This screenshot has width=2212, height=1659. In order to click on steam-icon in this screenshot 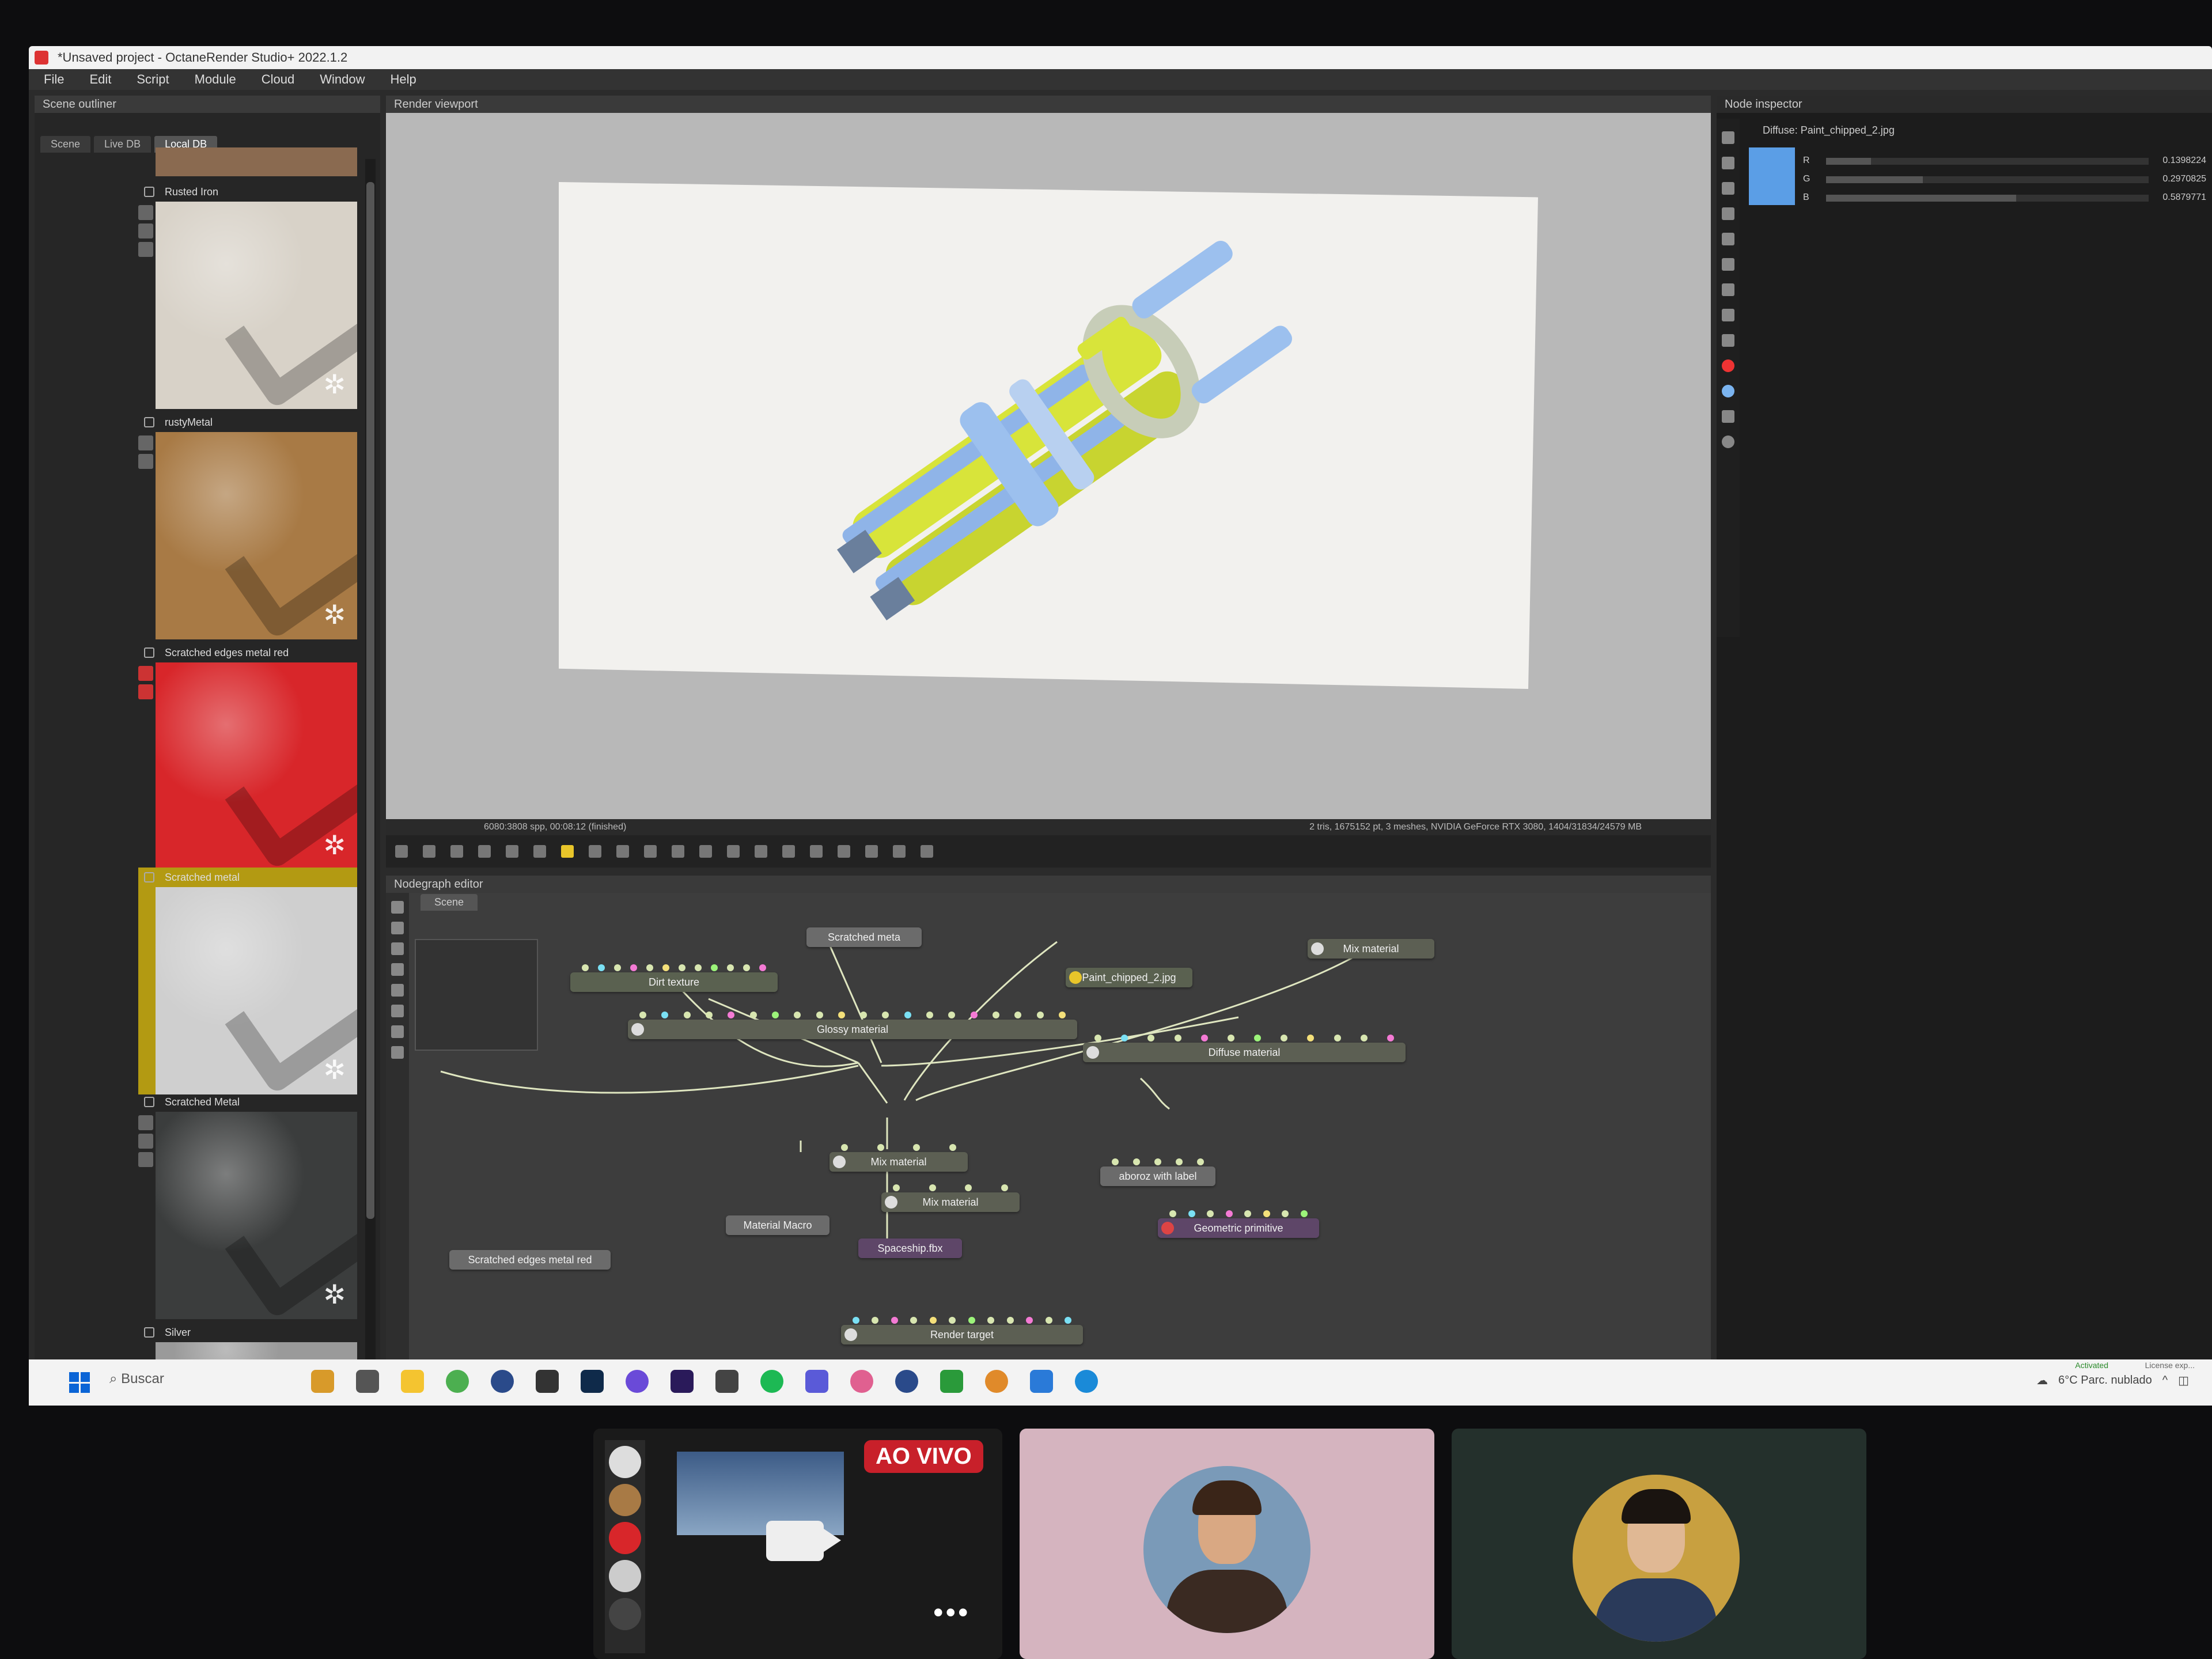, I will do `click(502, 1381)`.